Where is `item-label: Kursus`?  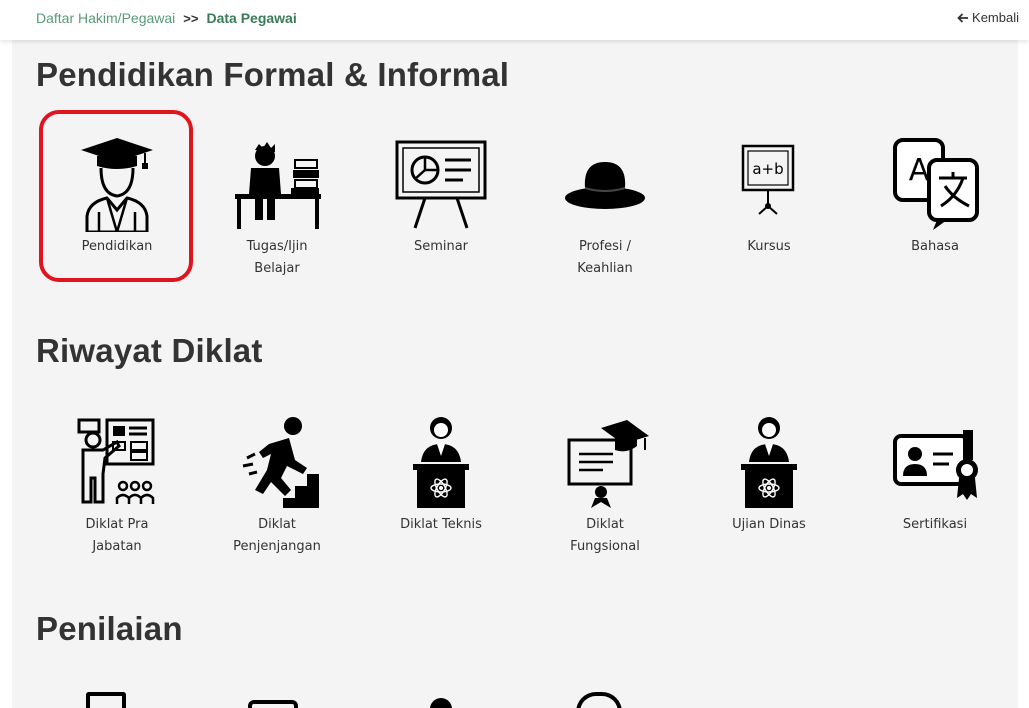 item-label: Kursus is located at coordinates (769, 246).